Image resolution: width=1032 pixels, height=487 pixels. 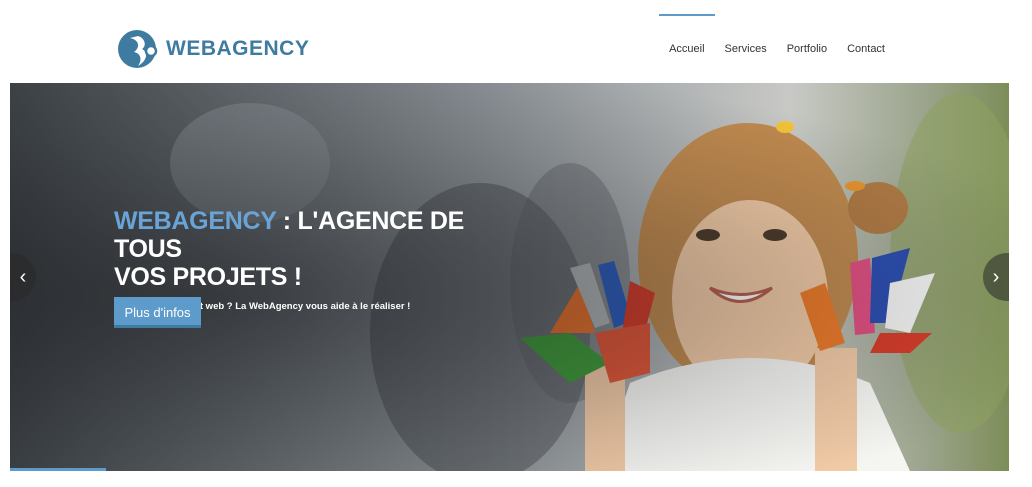 What do you see at coordinates (746, 49) in the screenshot?
I see `nav-item-services: Services` at bounding box center [746, 49].